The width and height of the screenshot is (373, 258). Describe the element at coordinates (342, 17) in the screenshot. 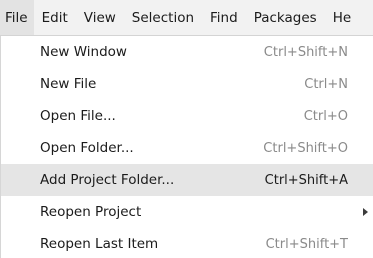

I see `menu-help: He` at that location.